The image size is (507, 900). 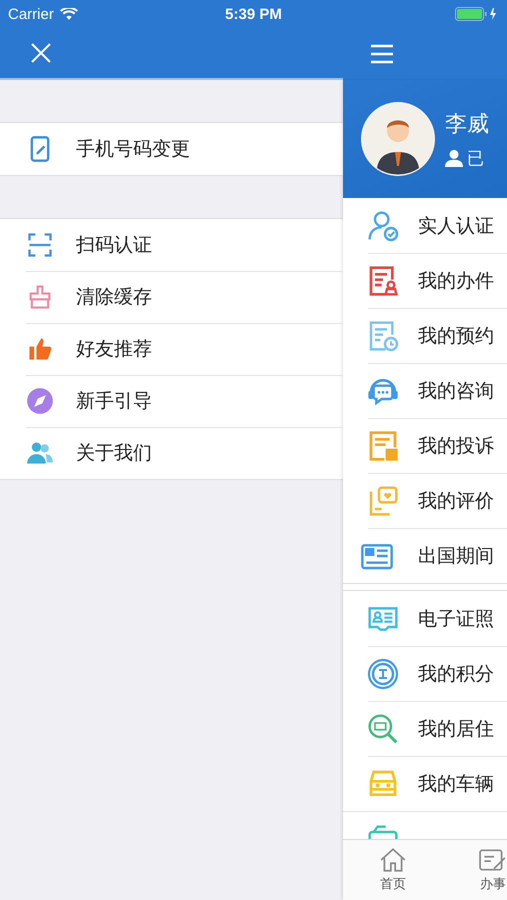 I want to click on home-icon, so click(x=393, y=860).